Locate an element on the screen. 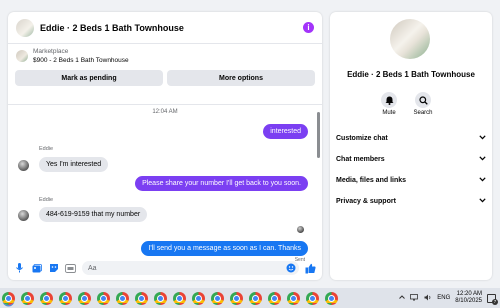  info-icon: i is located at coordinates (308, 27).